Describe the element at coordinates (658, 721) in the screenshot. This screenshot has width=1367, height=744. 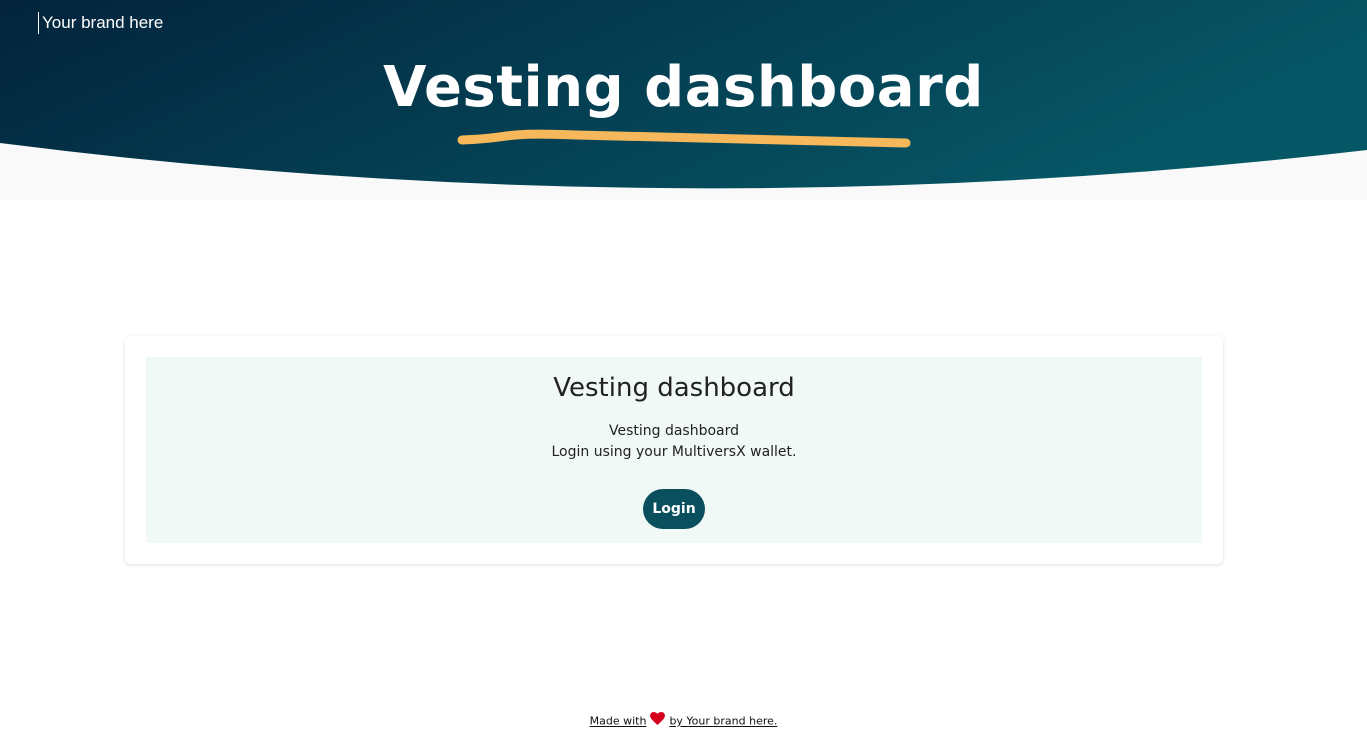
I see `heart-icon` at that location.